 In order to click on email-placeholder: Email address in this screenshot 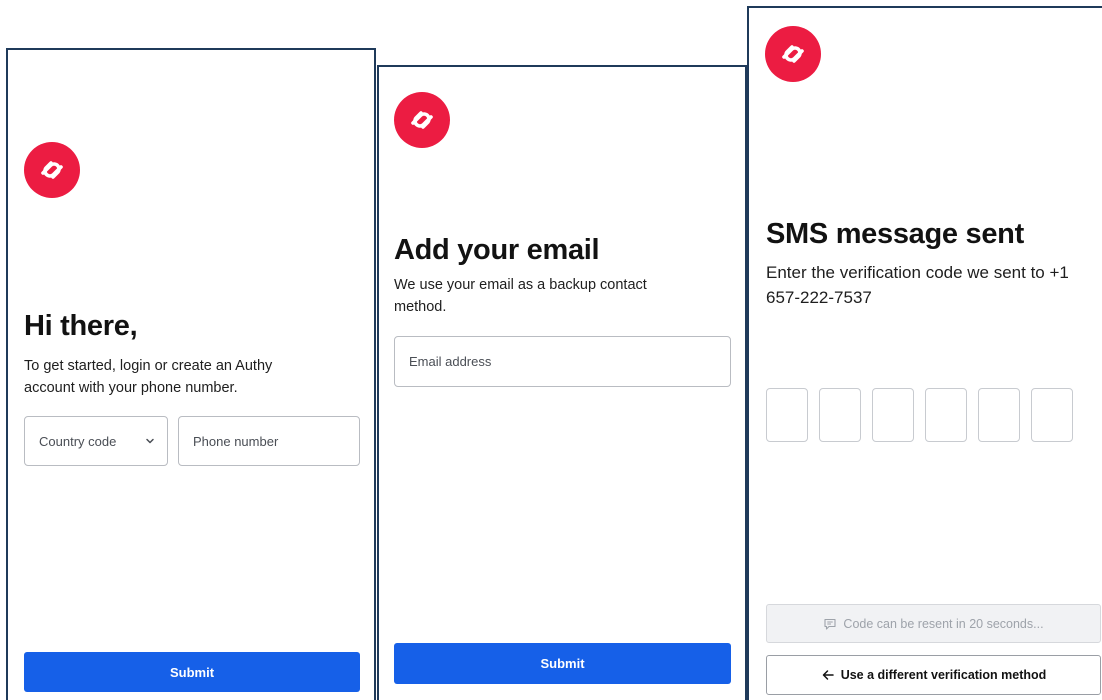, I will do `click(450, 361)`.